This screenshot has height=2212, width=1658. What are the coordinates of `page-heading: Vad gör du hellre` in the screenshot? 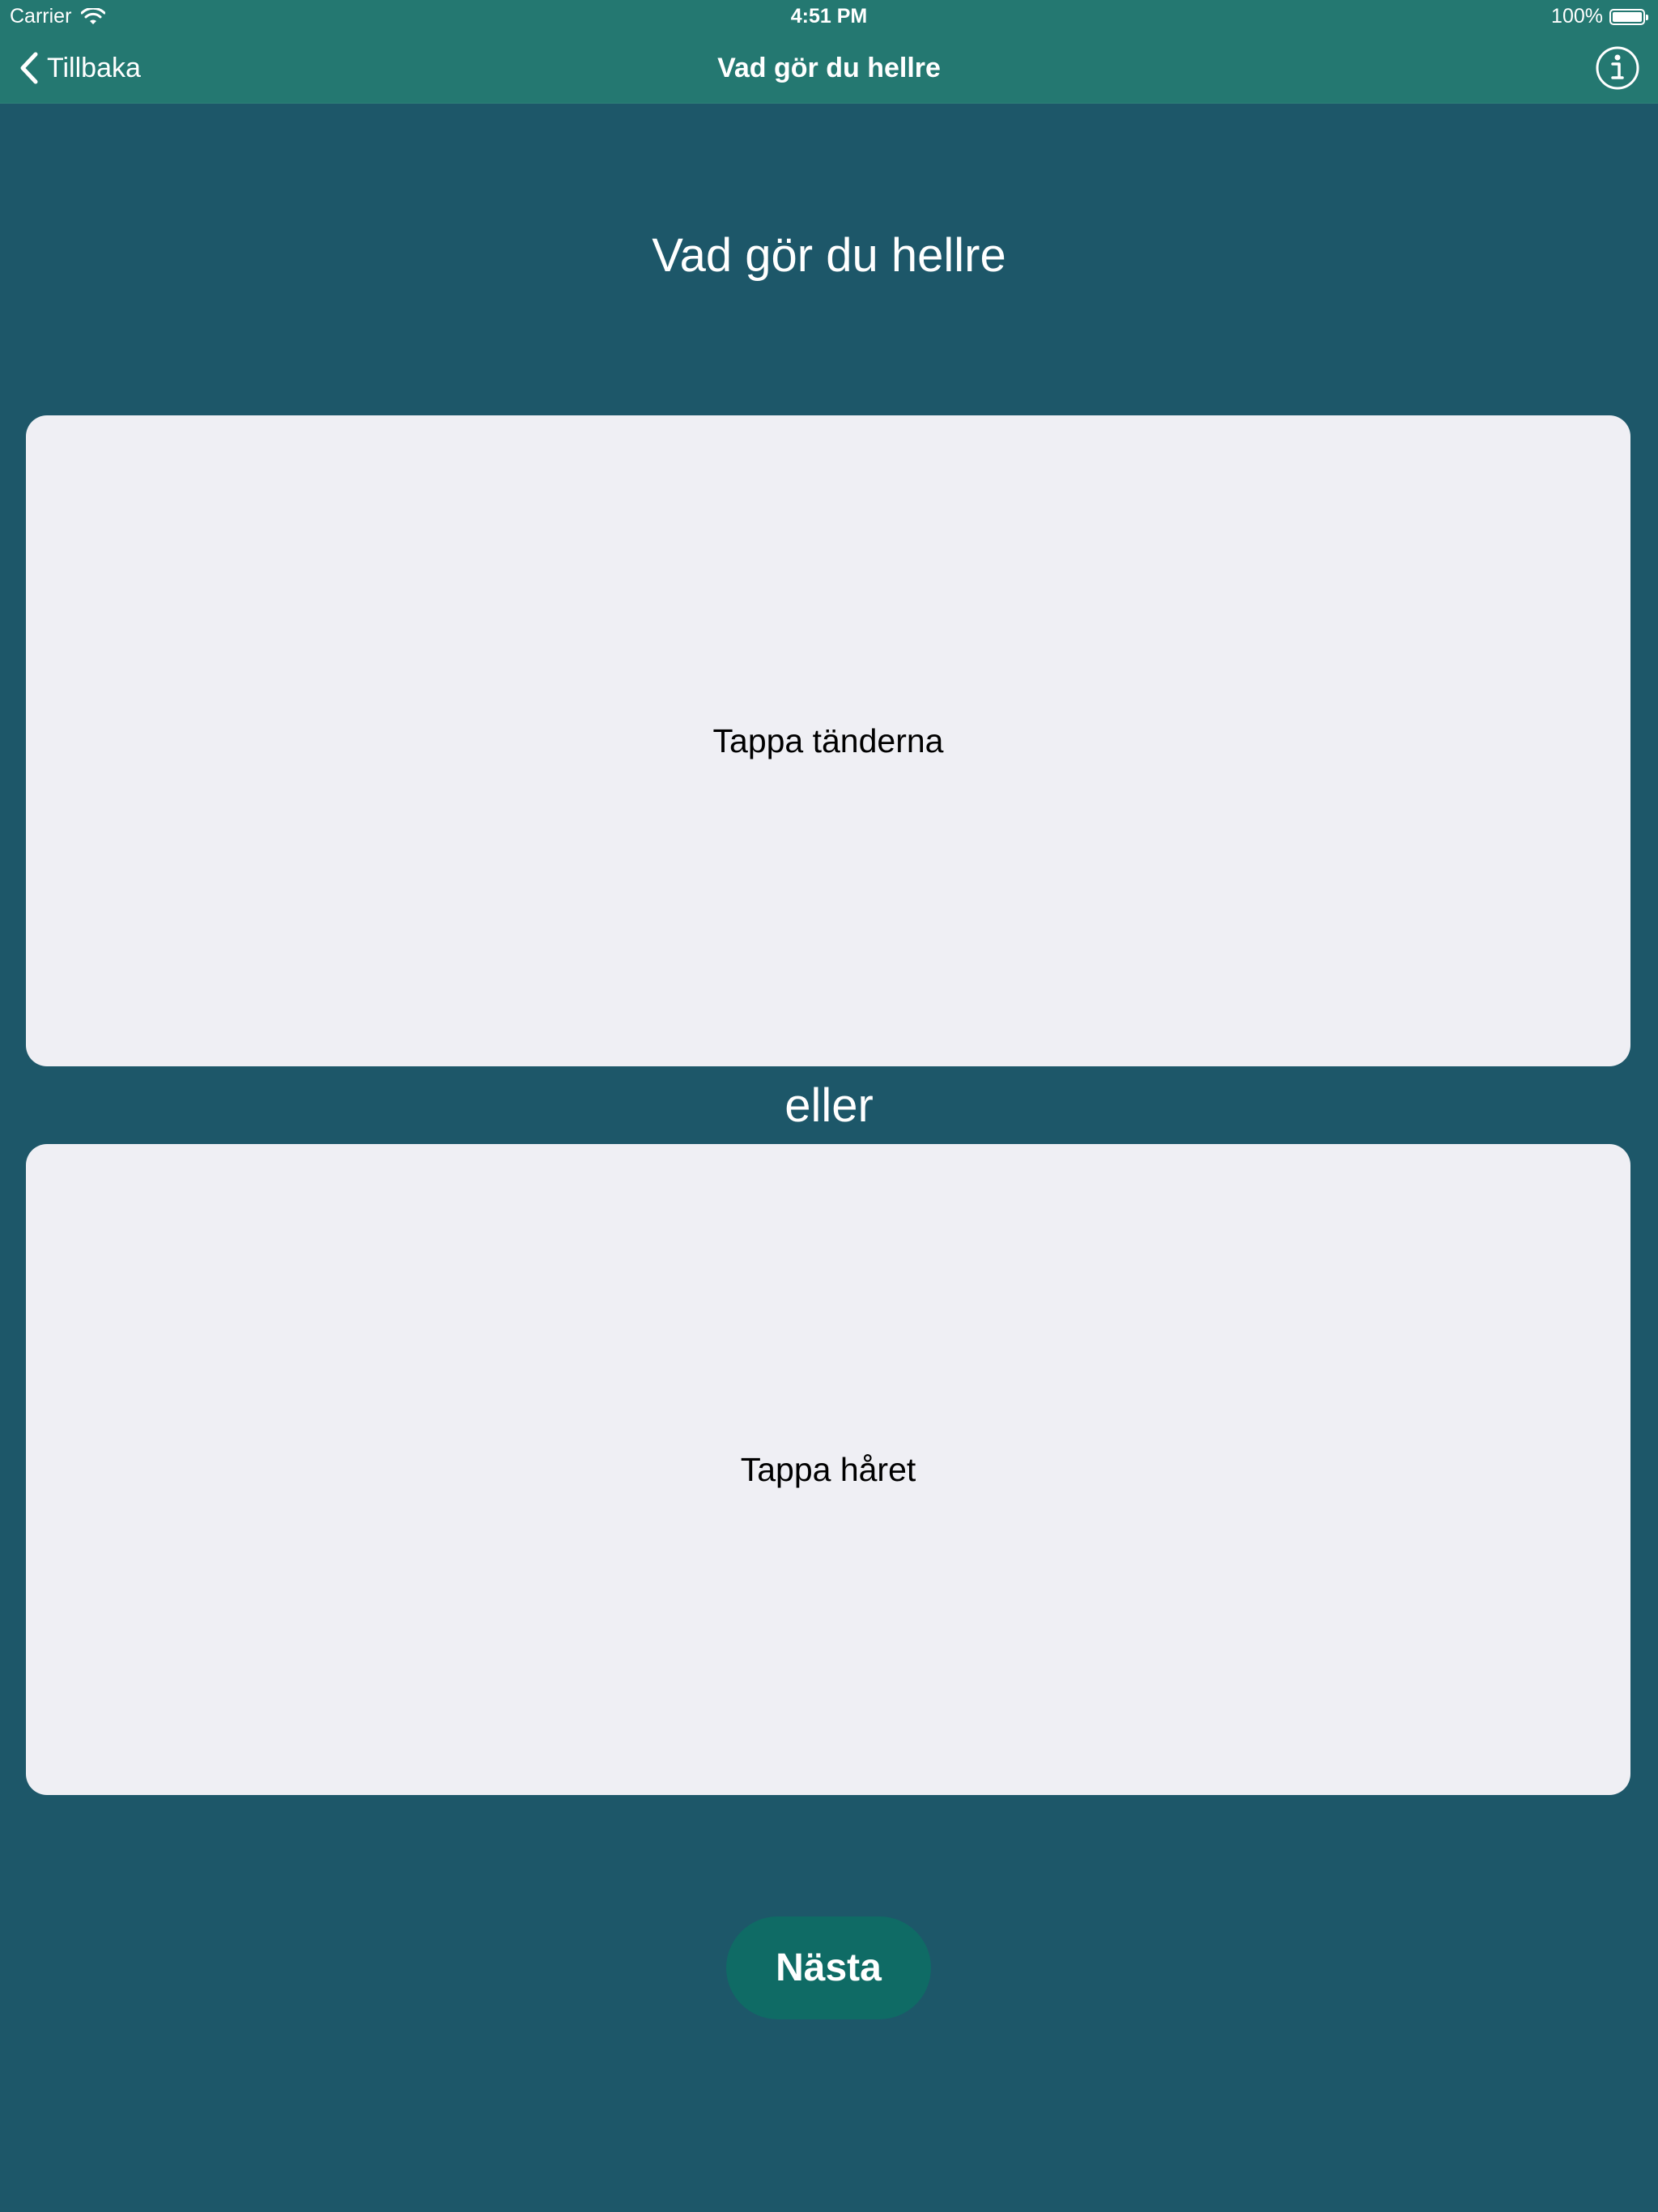 It's located at (829, 256).